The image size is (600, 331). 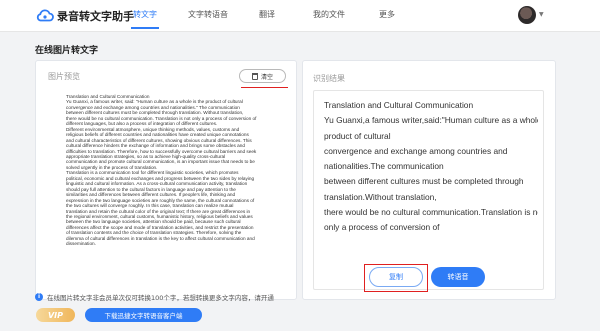 What do you see at coordinates (357, 135) in the screenshot?
I see `result-line: product of cultural` at bounding box center [357, 135].